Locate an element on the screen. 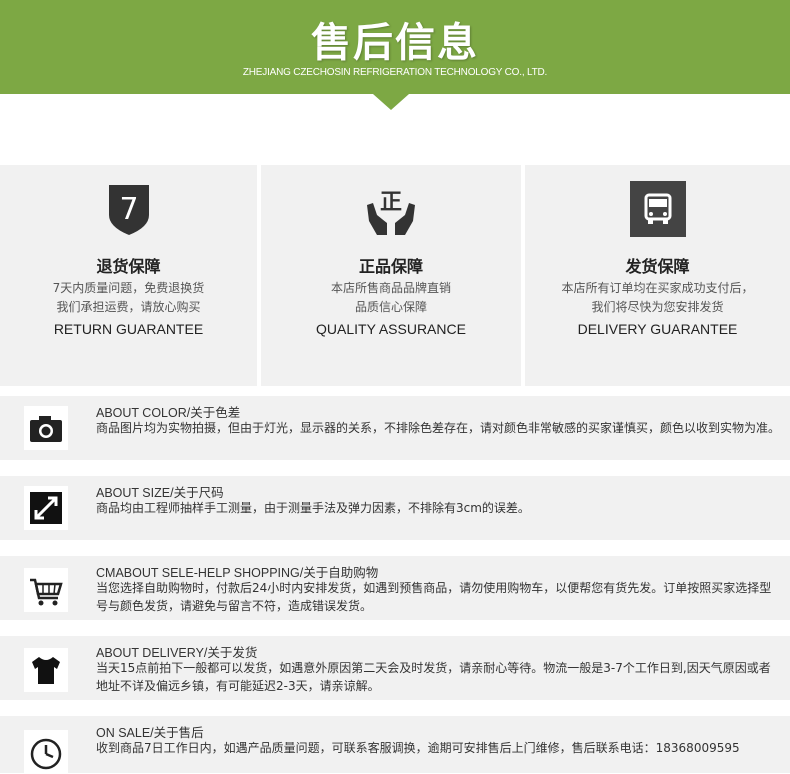  page-title: 售后信息 is located at coordinates (395, 43).